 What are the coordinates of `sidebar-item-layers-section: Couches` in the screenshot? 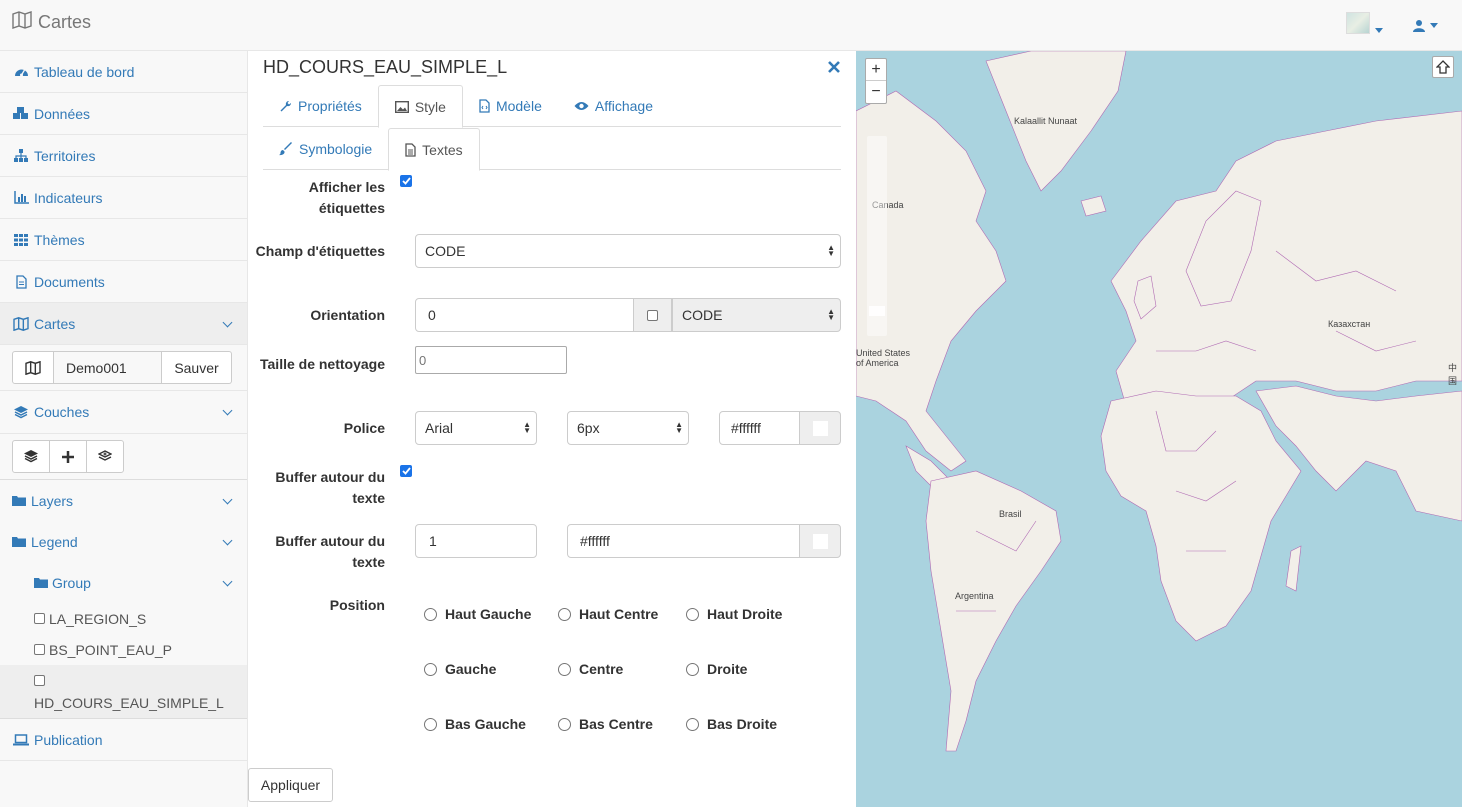 It's located at (123, 412).